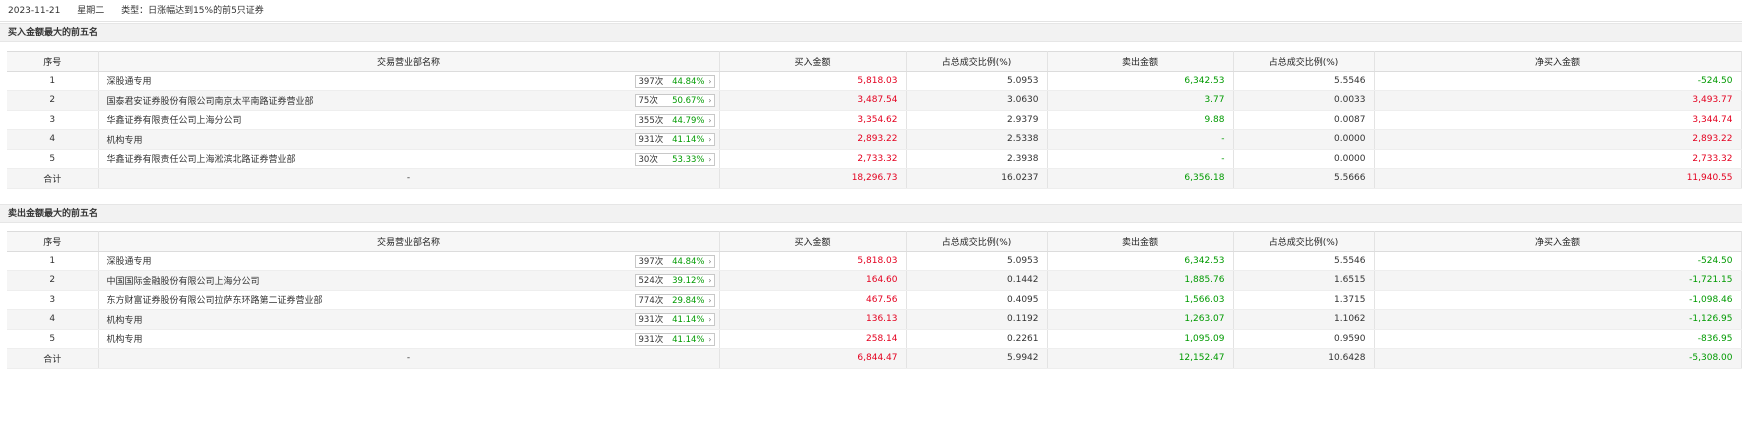  I want to click on section-title-sell: 卖出金额最大的前五名, so click(871, 213).